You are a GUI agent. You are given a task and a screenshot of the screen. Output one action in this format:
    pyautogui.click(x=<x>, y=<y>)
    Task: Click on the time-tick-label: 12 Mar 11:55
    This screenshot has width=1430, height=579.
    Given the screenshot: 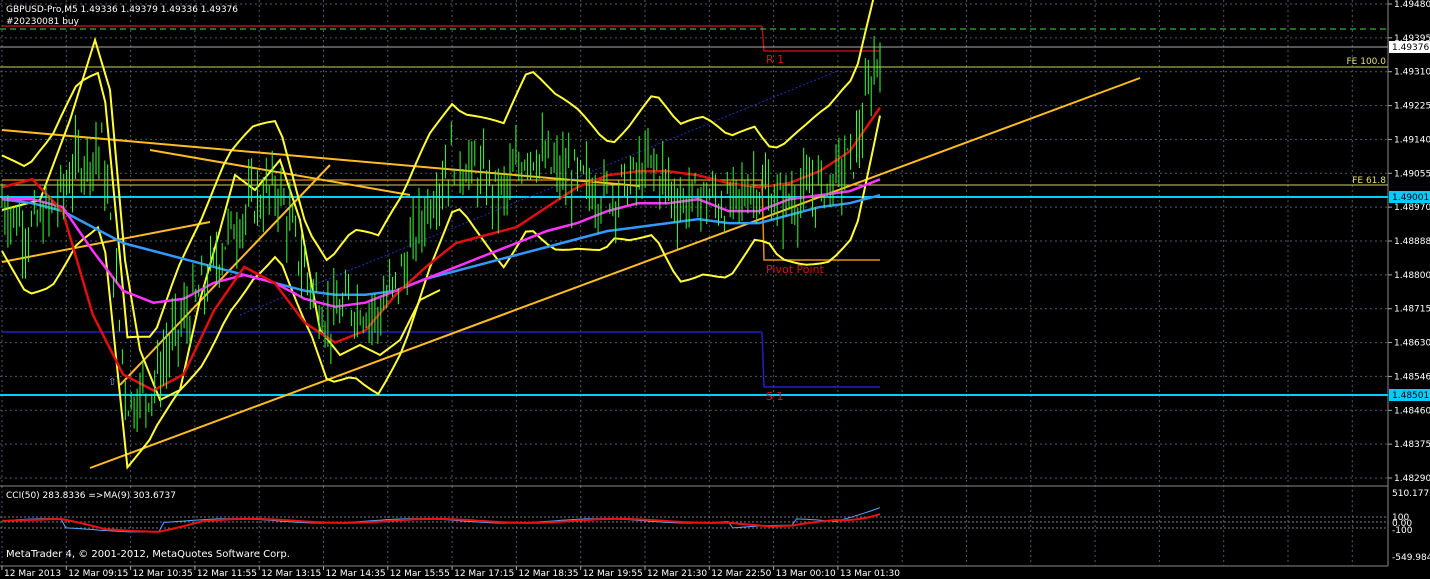 What is the action you would take?
    pyautogui.click(x=227, y=574)
    